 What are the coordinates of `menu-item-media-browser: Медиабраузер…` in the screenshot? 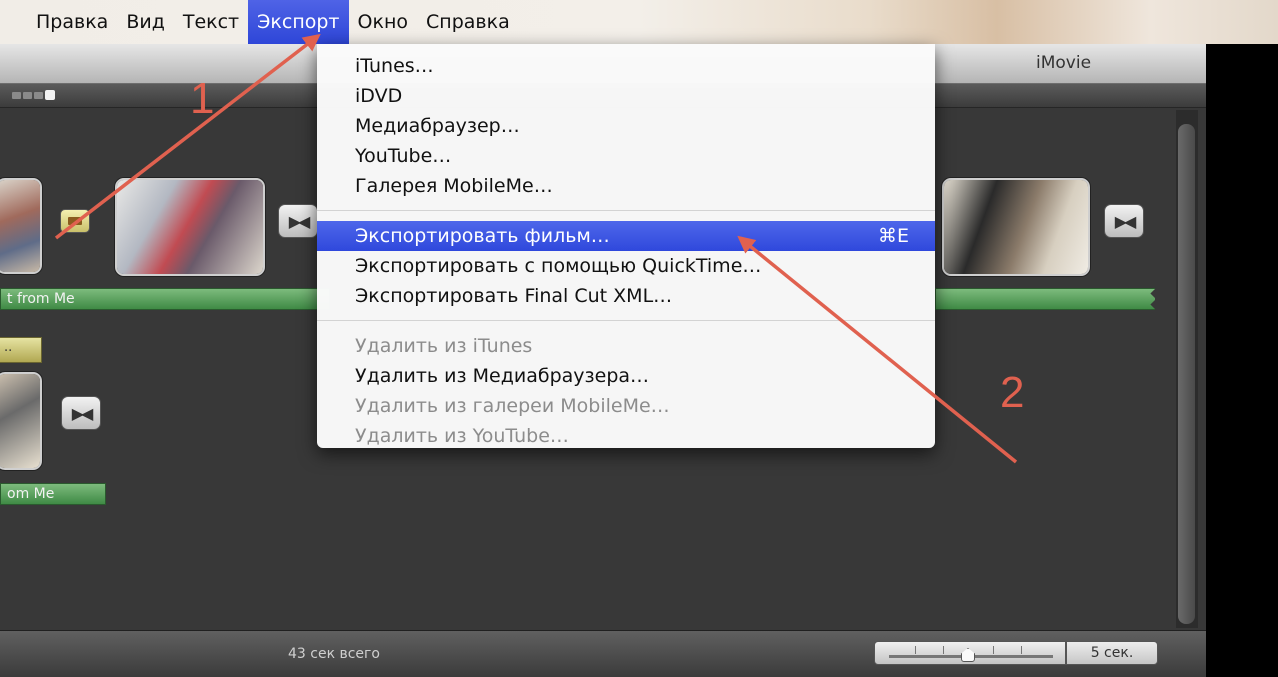 It's located at (626, 126).